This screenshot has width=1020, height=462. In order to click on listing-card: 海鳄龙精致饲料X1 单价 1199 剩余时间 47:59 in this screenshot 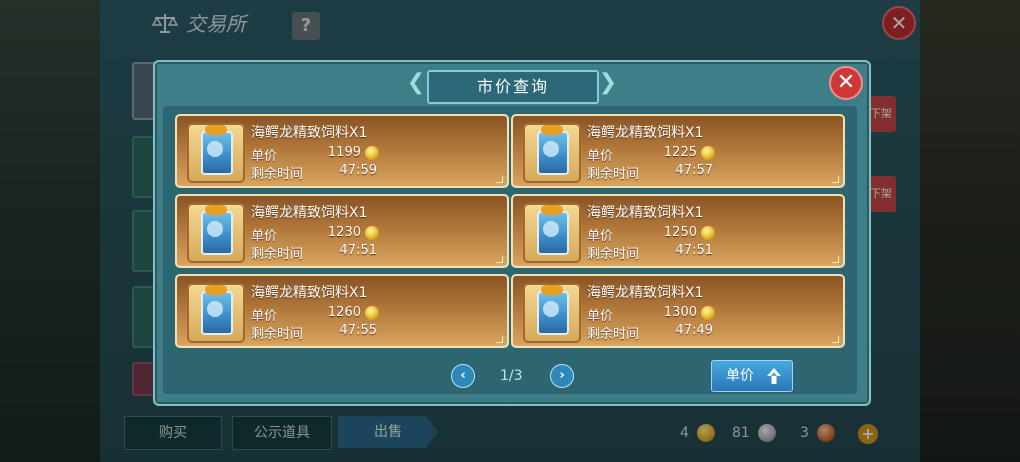, I will do `click(342, 151)`.